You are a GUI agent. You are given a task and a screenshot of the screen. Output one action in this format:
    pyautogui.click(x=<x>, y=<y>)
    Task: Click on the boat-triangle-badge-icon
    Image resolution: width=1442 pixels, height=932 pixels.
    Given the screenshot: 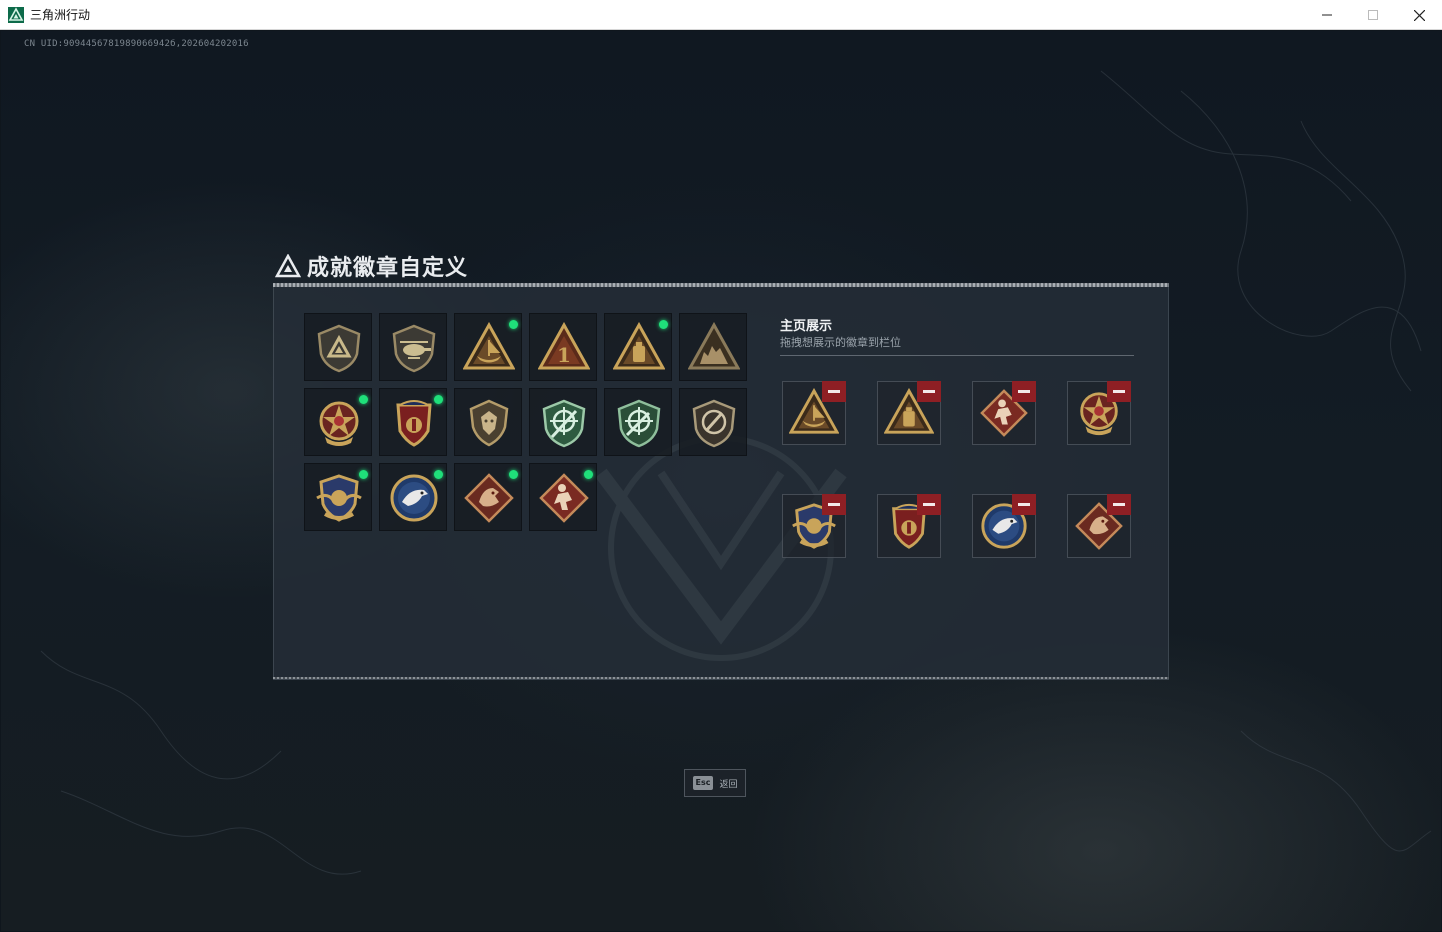 What is the action you would take?
    pyautogui.click(x=489, y=346)
    